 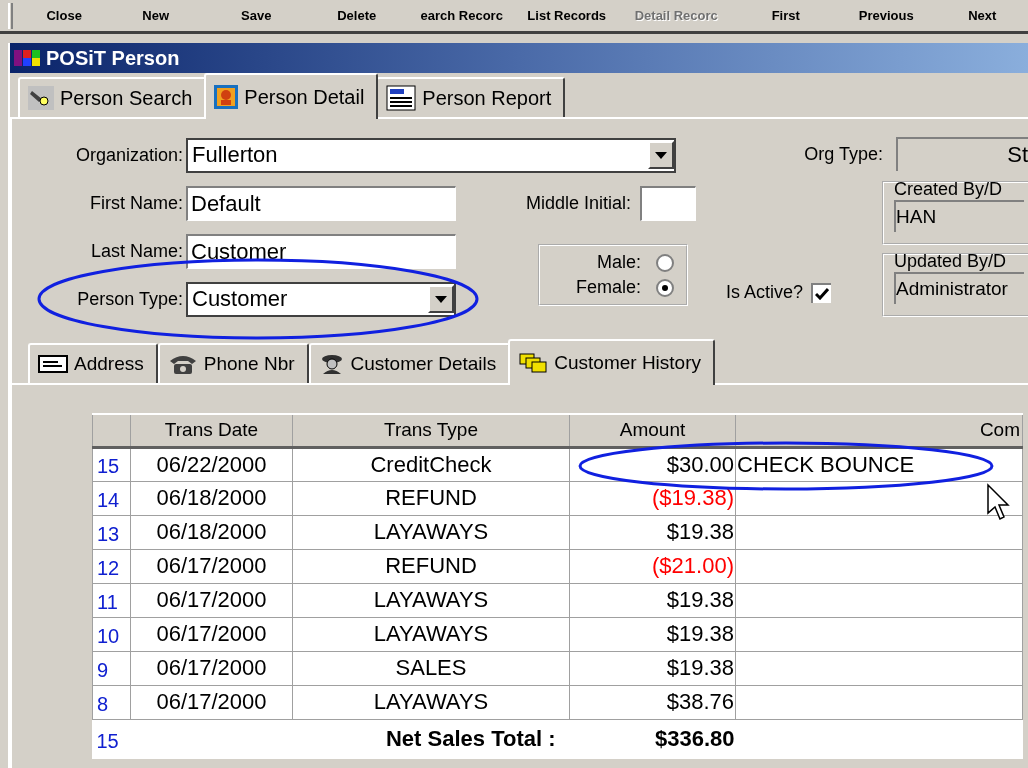 What do you see at coordinates (611, 362) in the screenshot?
I see `tab: Customer History` at bounding box center [611, 362].